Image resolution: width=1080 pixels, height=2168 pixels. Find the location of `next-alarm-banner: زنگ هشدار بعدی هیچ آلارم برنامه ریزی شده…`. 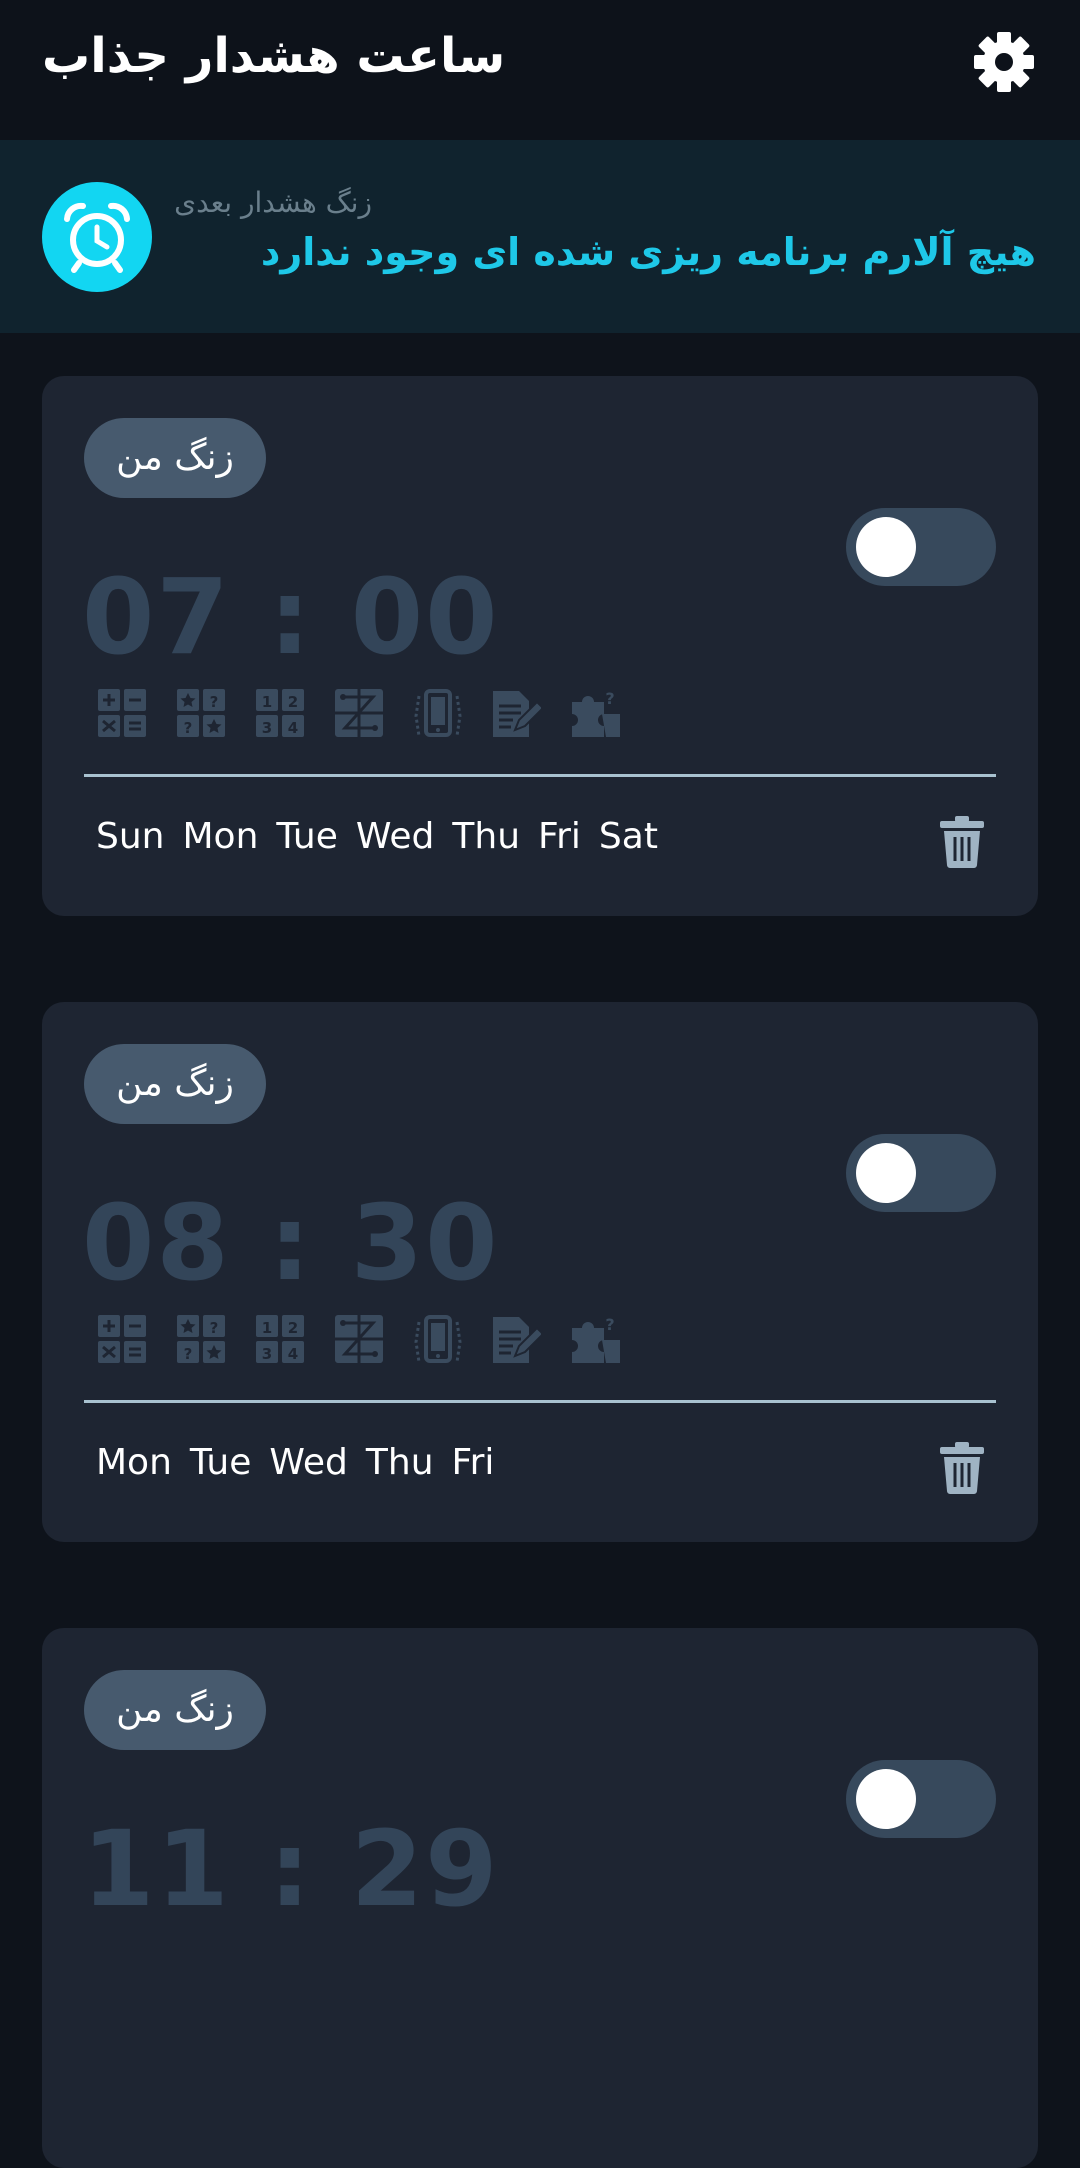

next-alarm-banner: زنگ هشدار بعدی هیچ آلارم برنامه ریزی شده… is located at coordinates (540, 236).